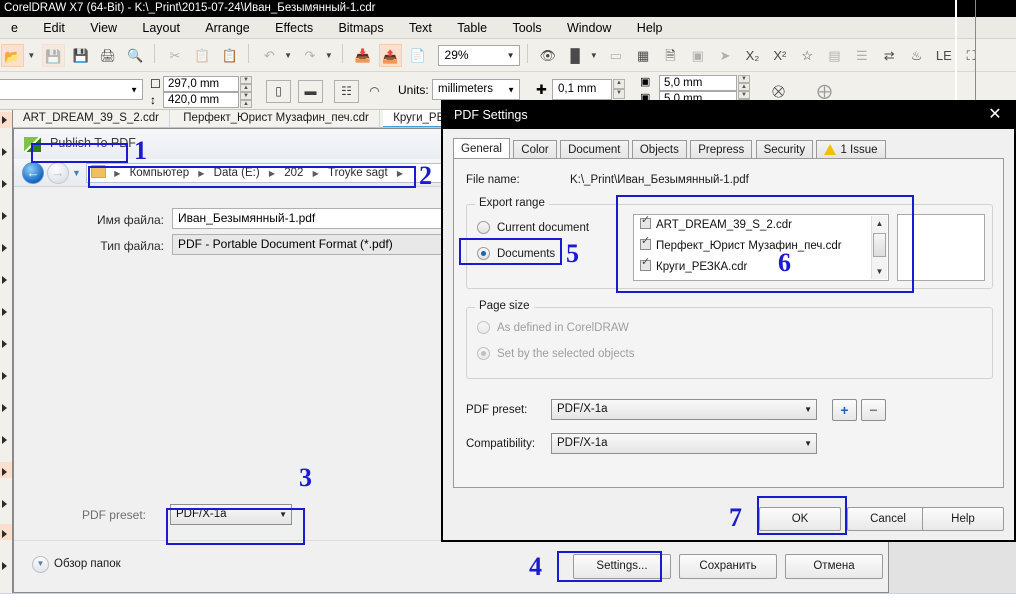  What do you see at coordinates (53, 55) in the screenshot?
I see `save-icon: 💾` at bounding box center [53, 55].